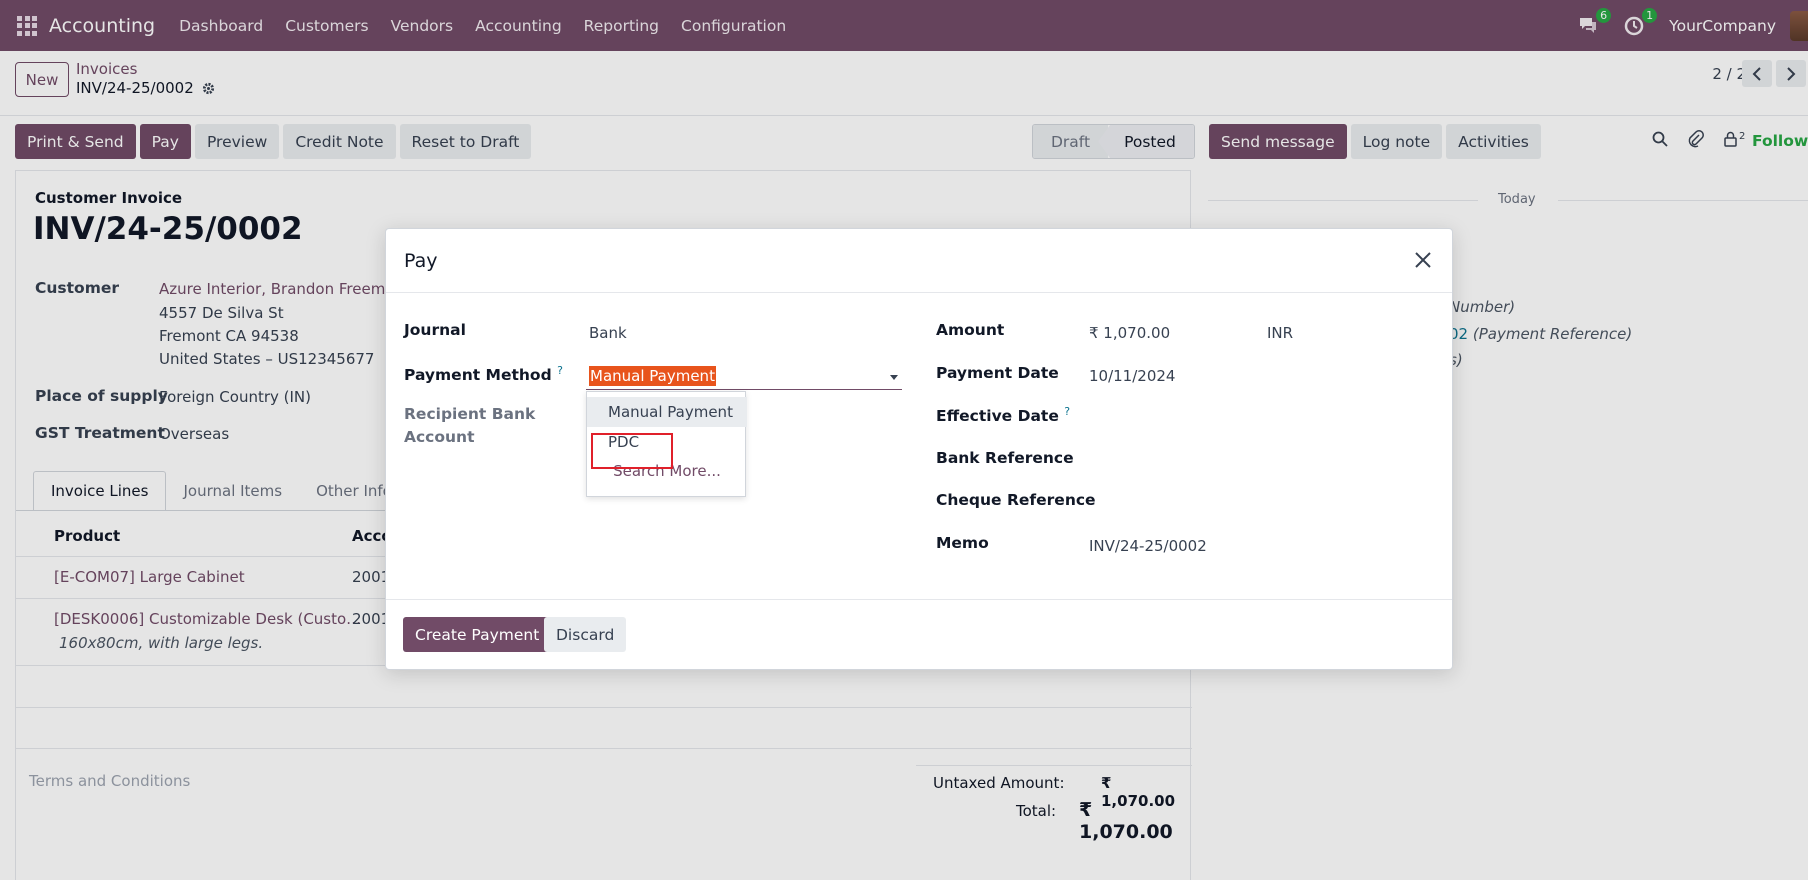 The height and width of the screenshot is (880, 1808). I want to click on effective-date-label: Effective Date ?, so click(1003, 415).